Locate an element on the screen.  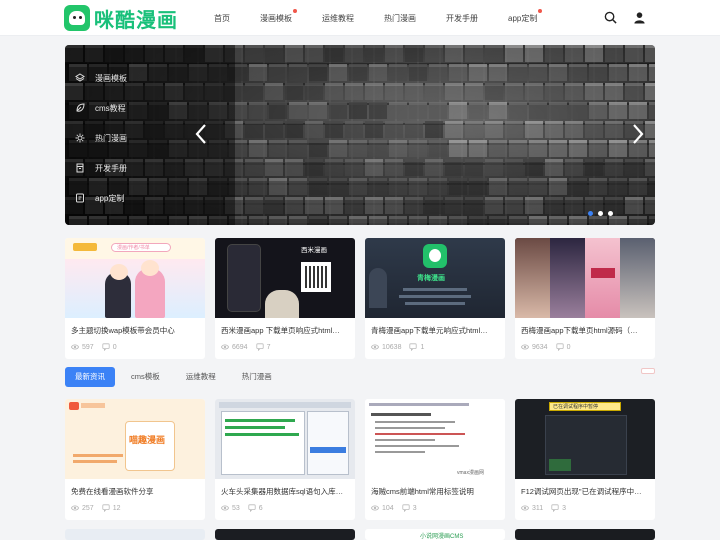
thumb-caption: vmax漫画网 is located at coordinates (470, 473).